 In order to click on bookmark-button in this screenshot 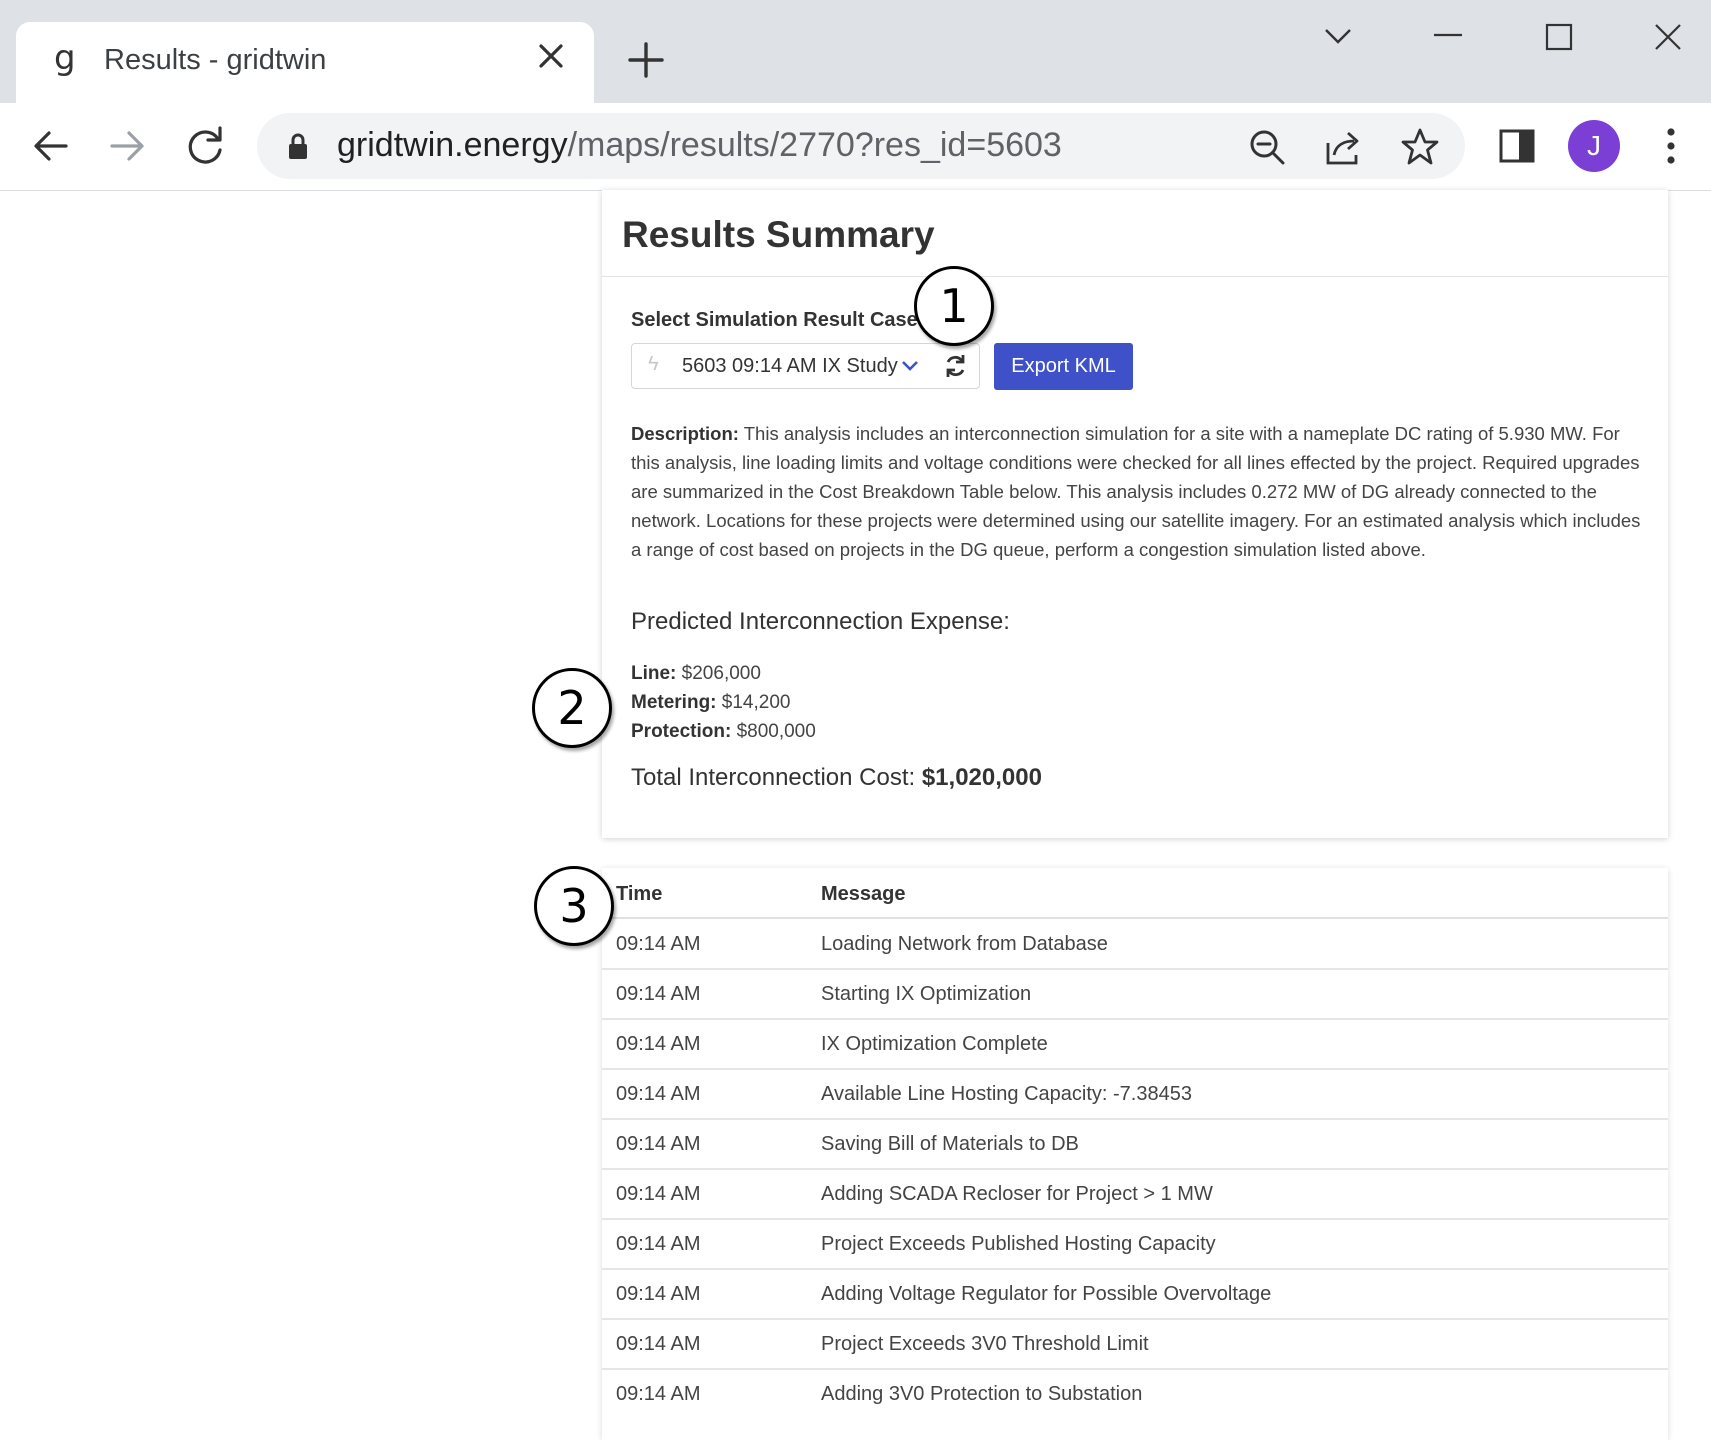, I will do `click(1420, 147)`.